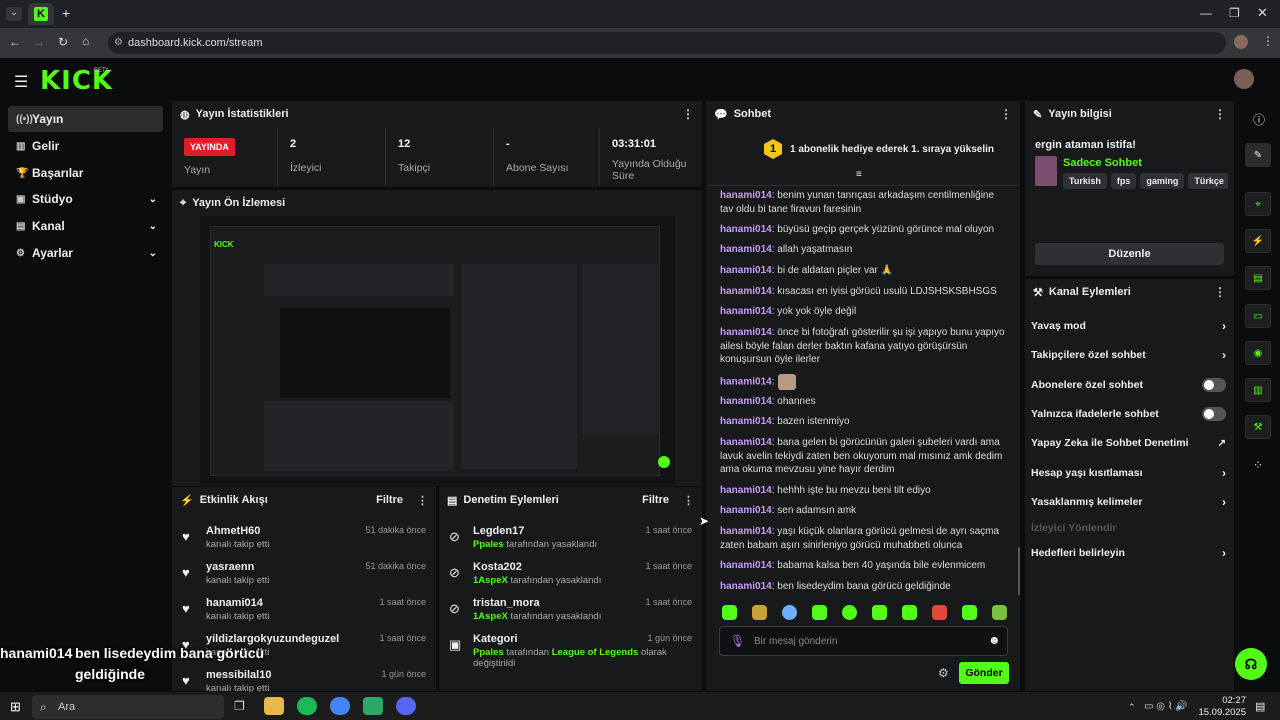 The width and height of the screenshot is (1280, 720). I want to click on info-icon: ⓘ, so click(1259, 119).